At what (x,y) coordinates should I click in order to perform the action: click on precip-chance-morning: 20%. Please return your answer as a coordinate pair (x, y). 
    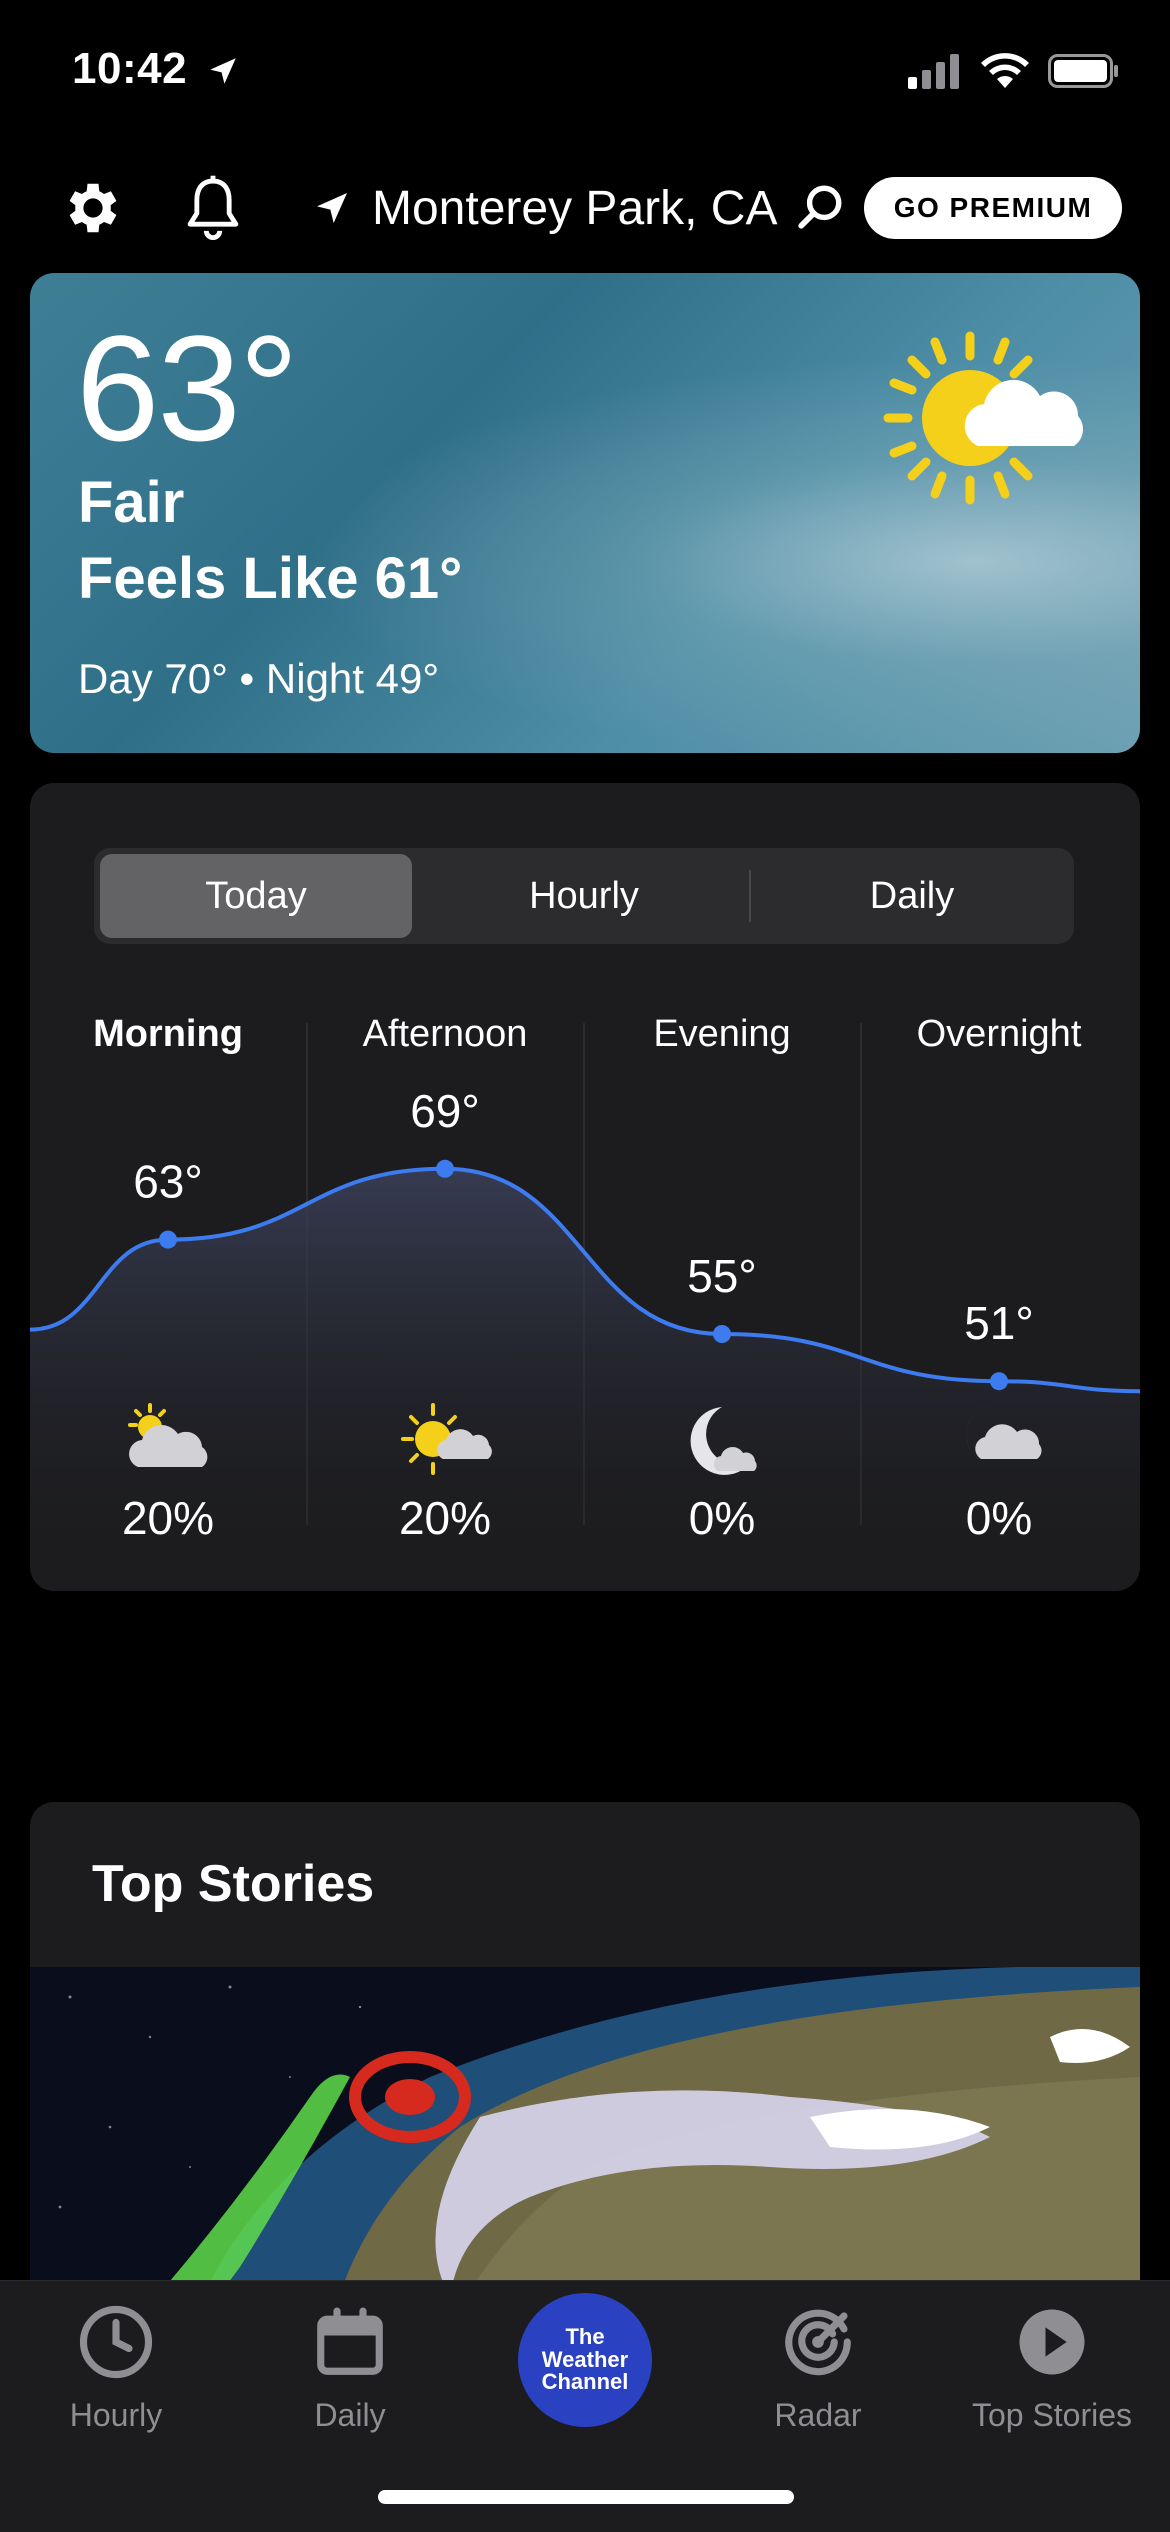
    Looking at the image, I should click on (168, 1518).